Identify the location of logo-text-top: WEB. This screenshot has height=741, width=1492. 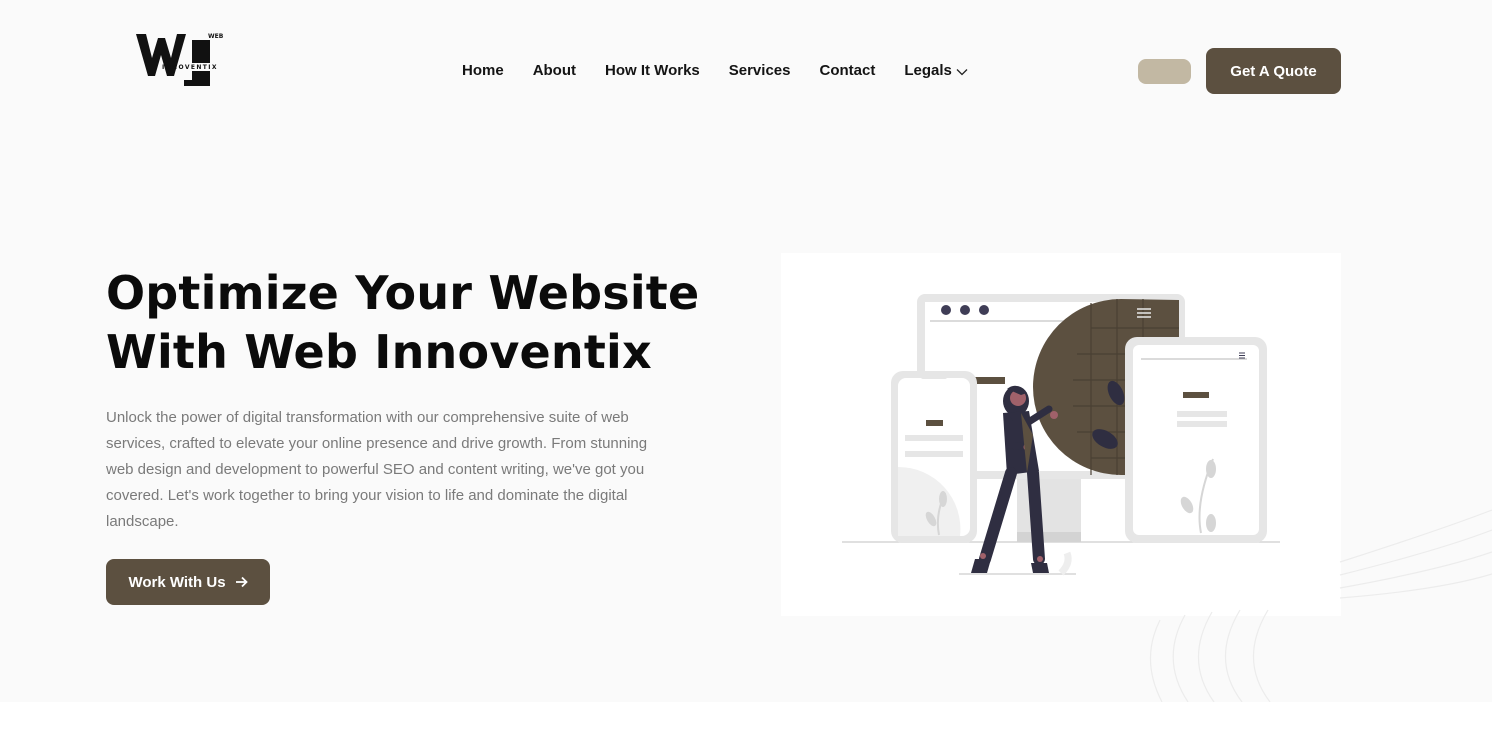
(216, 36).